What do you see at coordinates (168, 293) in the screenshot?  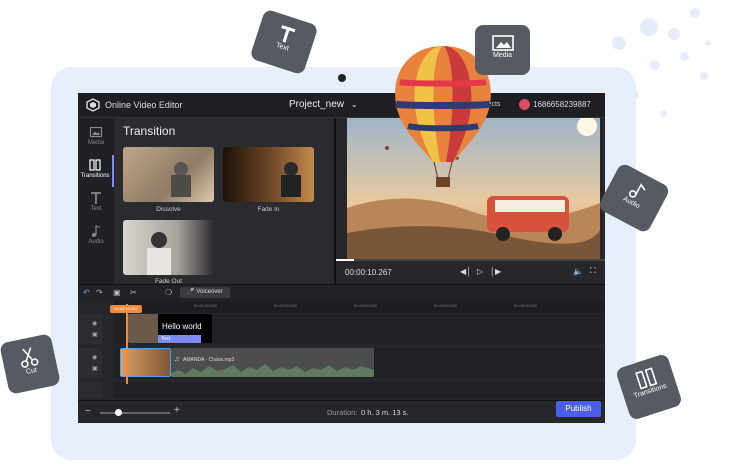 I see `snap-icon: ❍` at bounding box center [168, 293].